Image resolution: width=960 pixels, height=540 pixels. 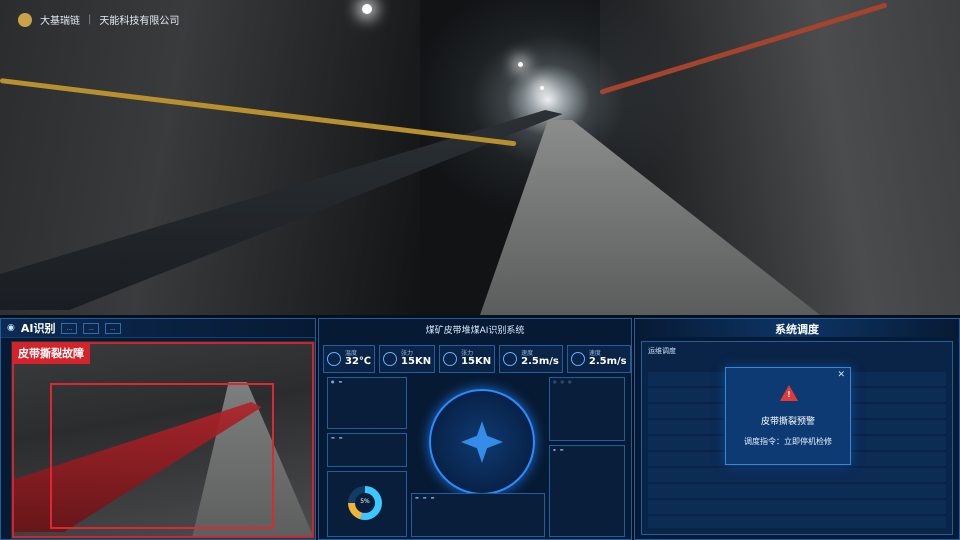 I want to click on sensor-widget: ◎ ◎ ◎, so click(x=587, y=409).